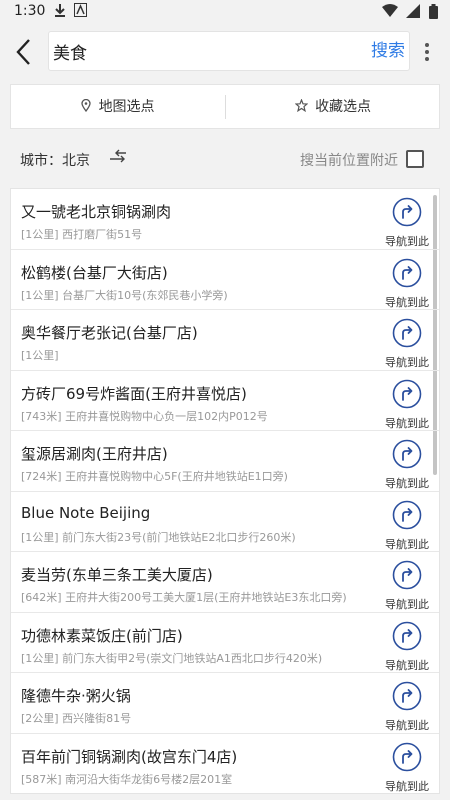  Describe the element at coordinates (41, 597) in the screenshot. I see `place-distance: [642米]` at that location.